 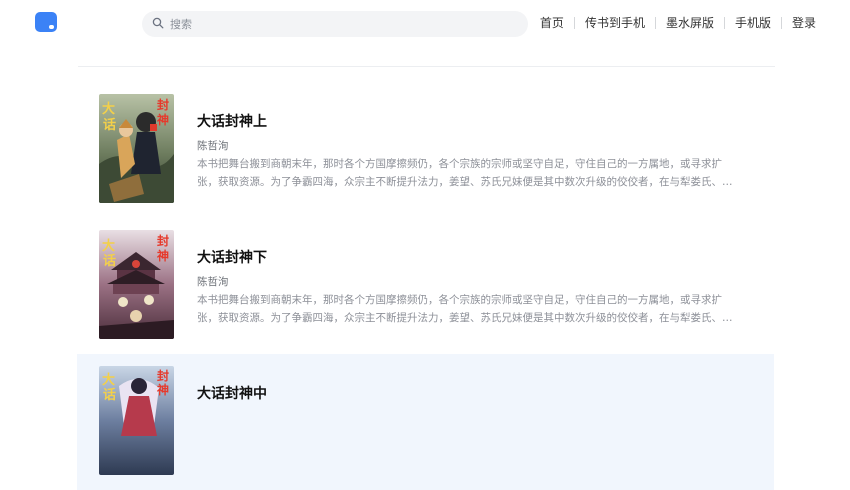 What do you see at coordinates (158, 23) in the screenshot?
I see `search-icon` at bounding box center [158, 23].